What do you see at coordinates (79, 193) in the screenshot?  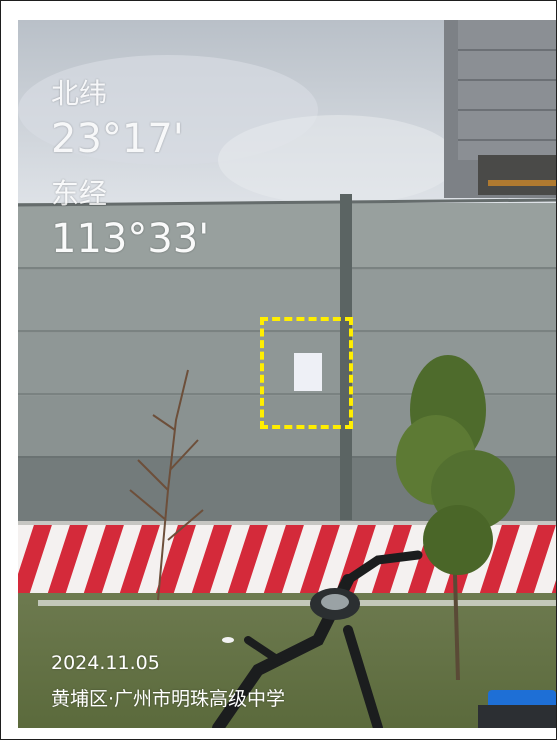 I see `longitude-label: 东经` at bounding box center [79, 193].